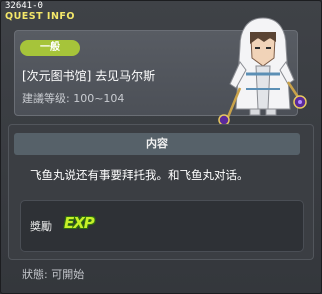 This screenshot has width=322, height=294. What do you see at coordinates (40, 16) in the screenshot?
I see `window-title: QUEST INFO` at bounding box center [40, 16].